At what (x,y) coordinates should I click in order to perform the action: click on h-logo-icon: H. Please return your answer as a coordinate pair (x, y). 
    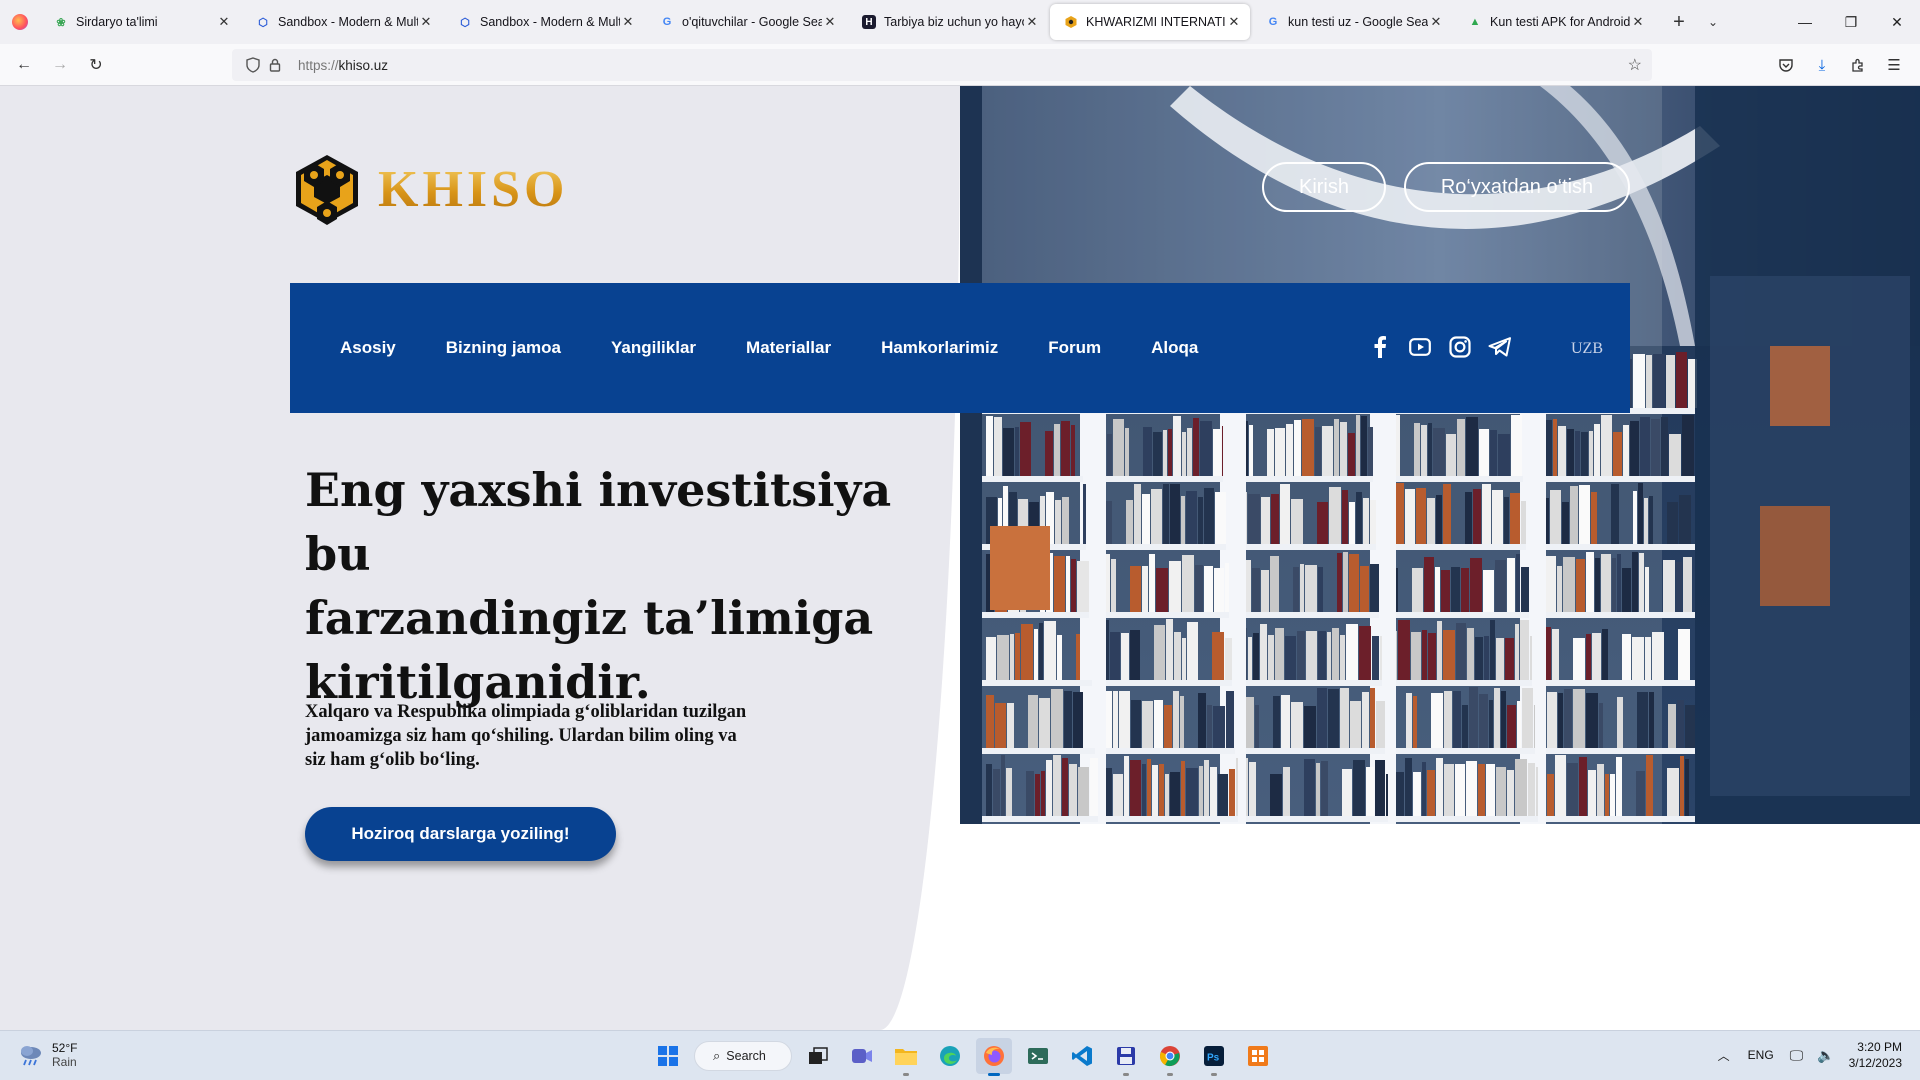
    Looking at the image, I should click on (869, 22).